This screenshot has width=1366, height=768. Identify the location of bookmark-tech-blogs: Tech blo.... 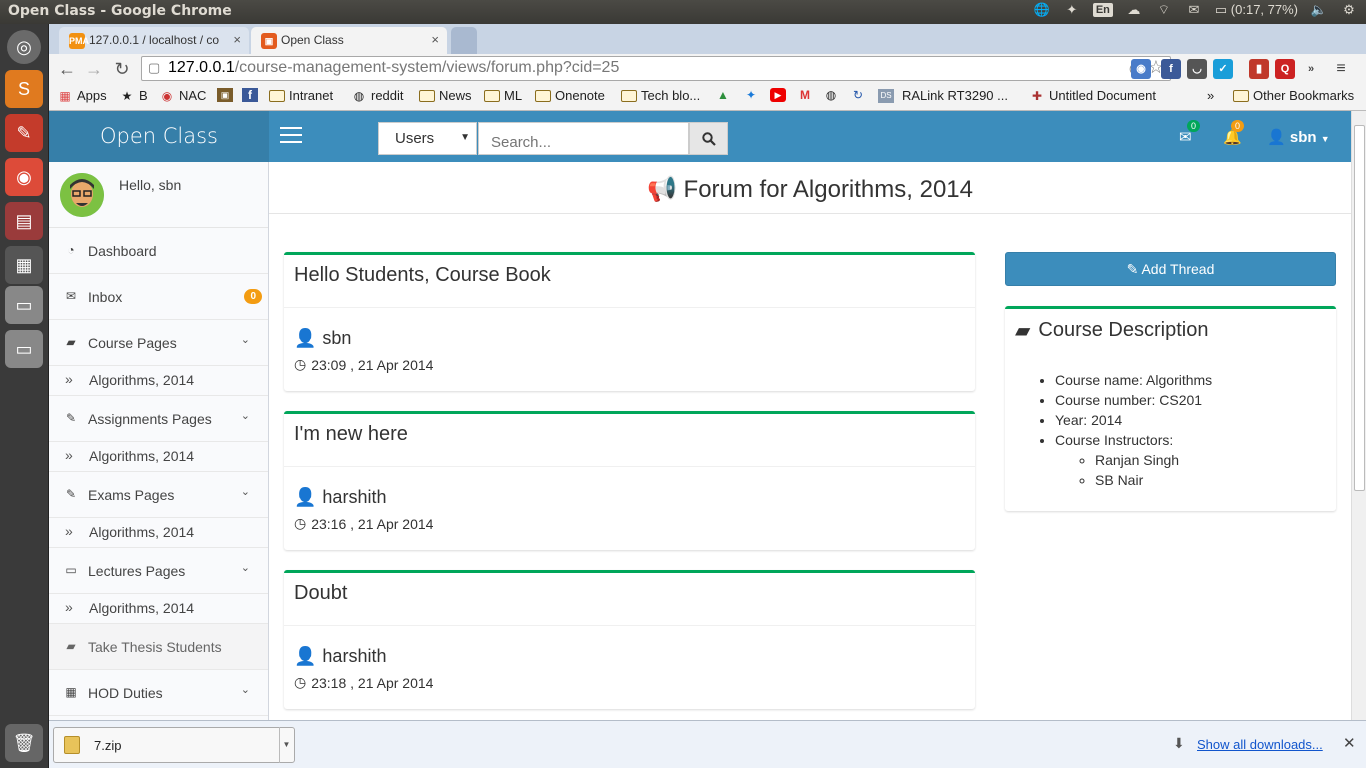
(660, 95).